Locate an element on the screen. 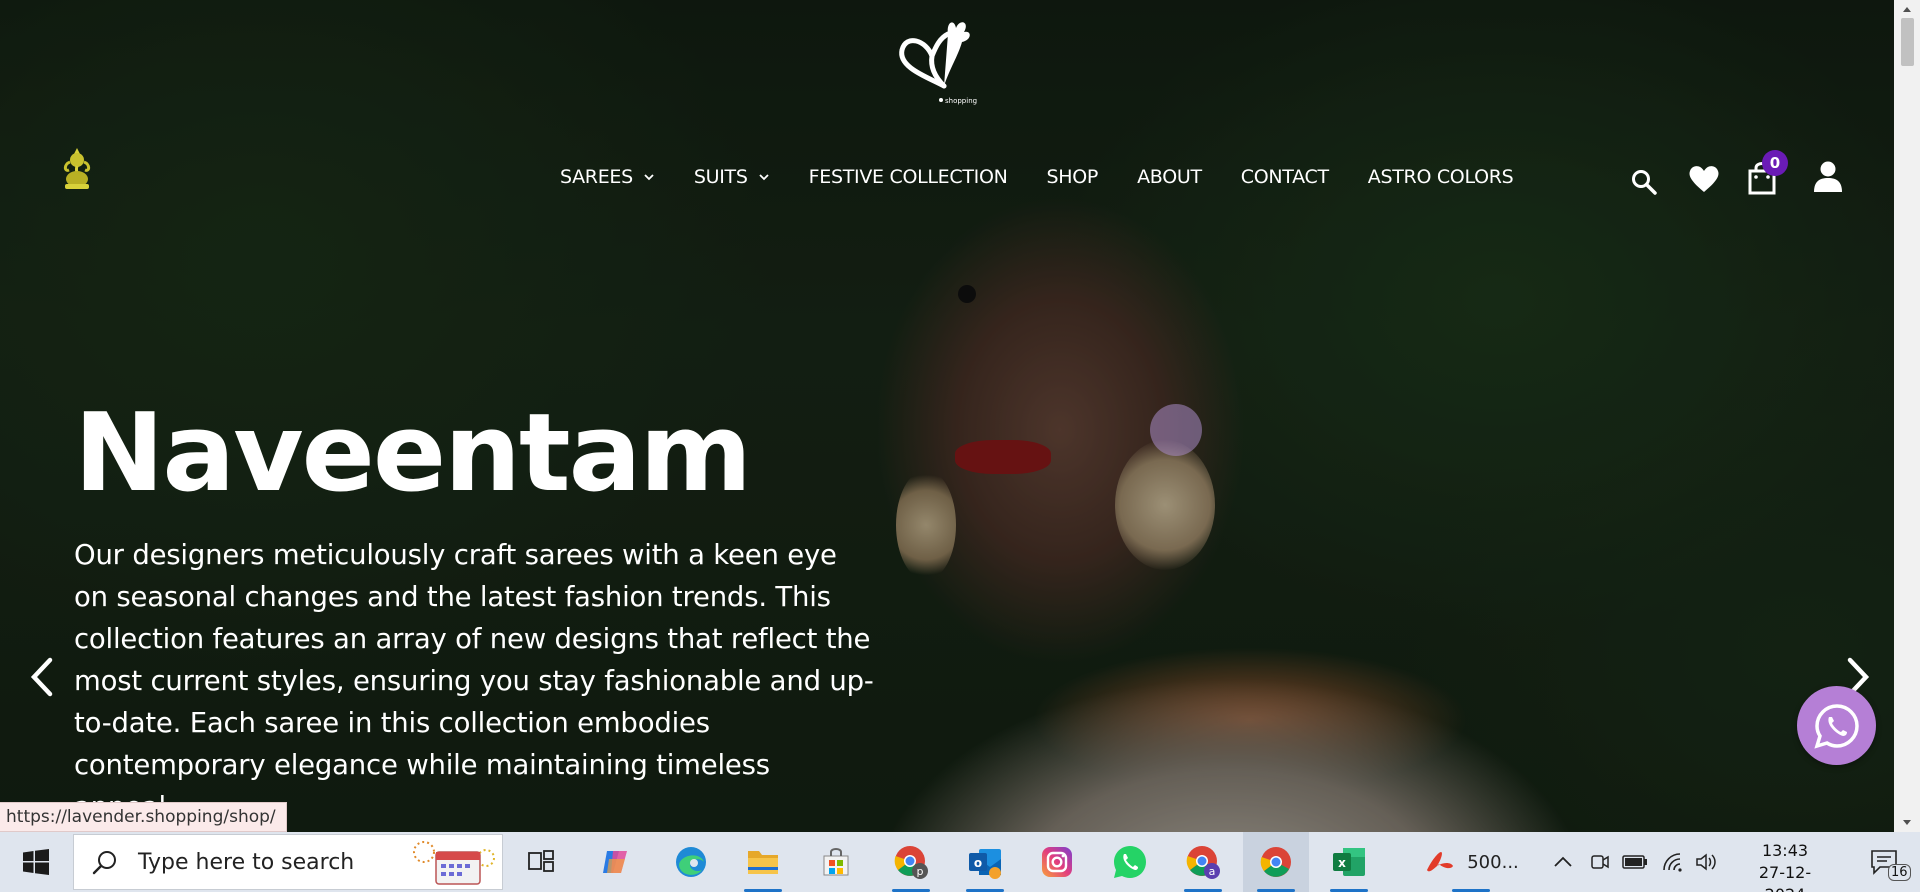  chrome-profile-a-app: a is located at coordinates (1203, 862).